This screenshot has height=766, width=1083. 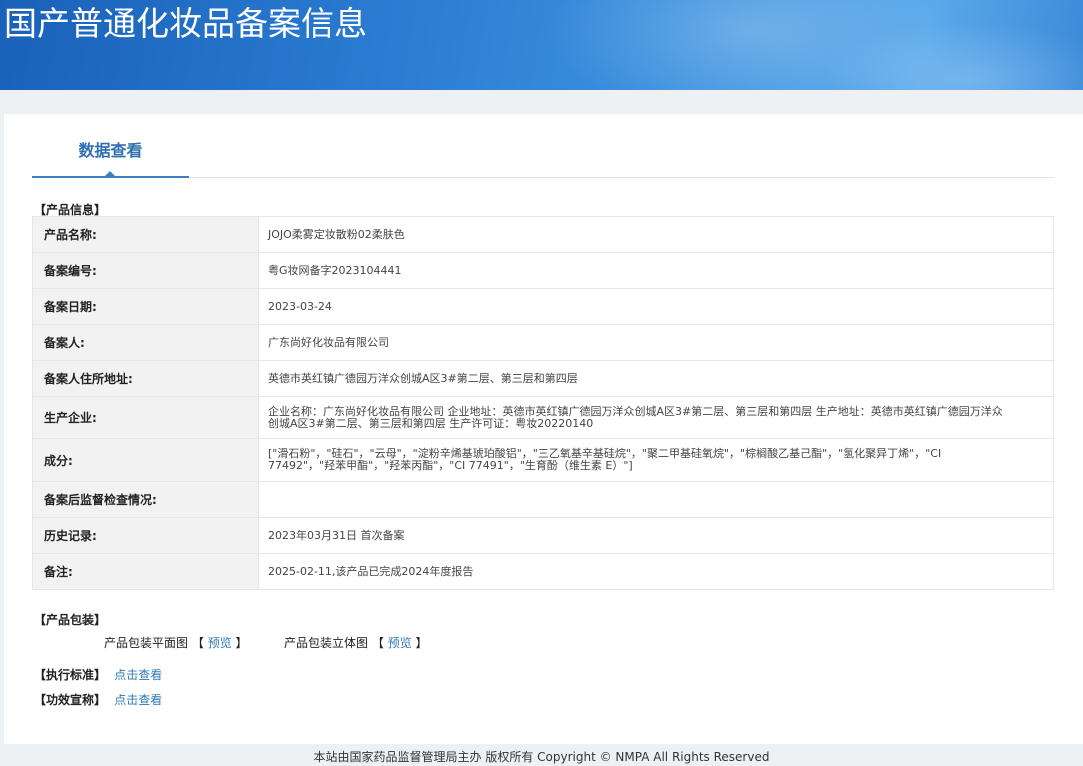 What do you see at coordinates (145, 234) in the screenshot?
I see `row-key: 产品名称:` at bounding box center [145, 234].